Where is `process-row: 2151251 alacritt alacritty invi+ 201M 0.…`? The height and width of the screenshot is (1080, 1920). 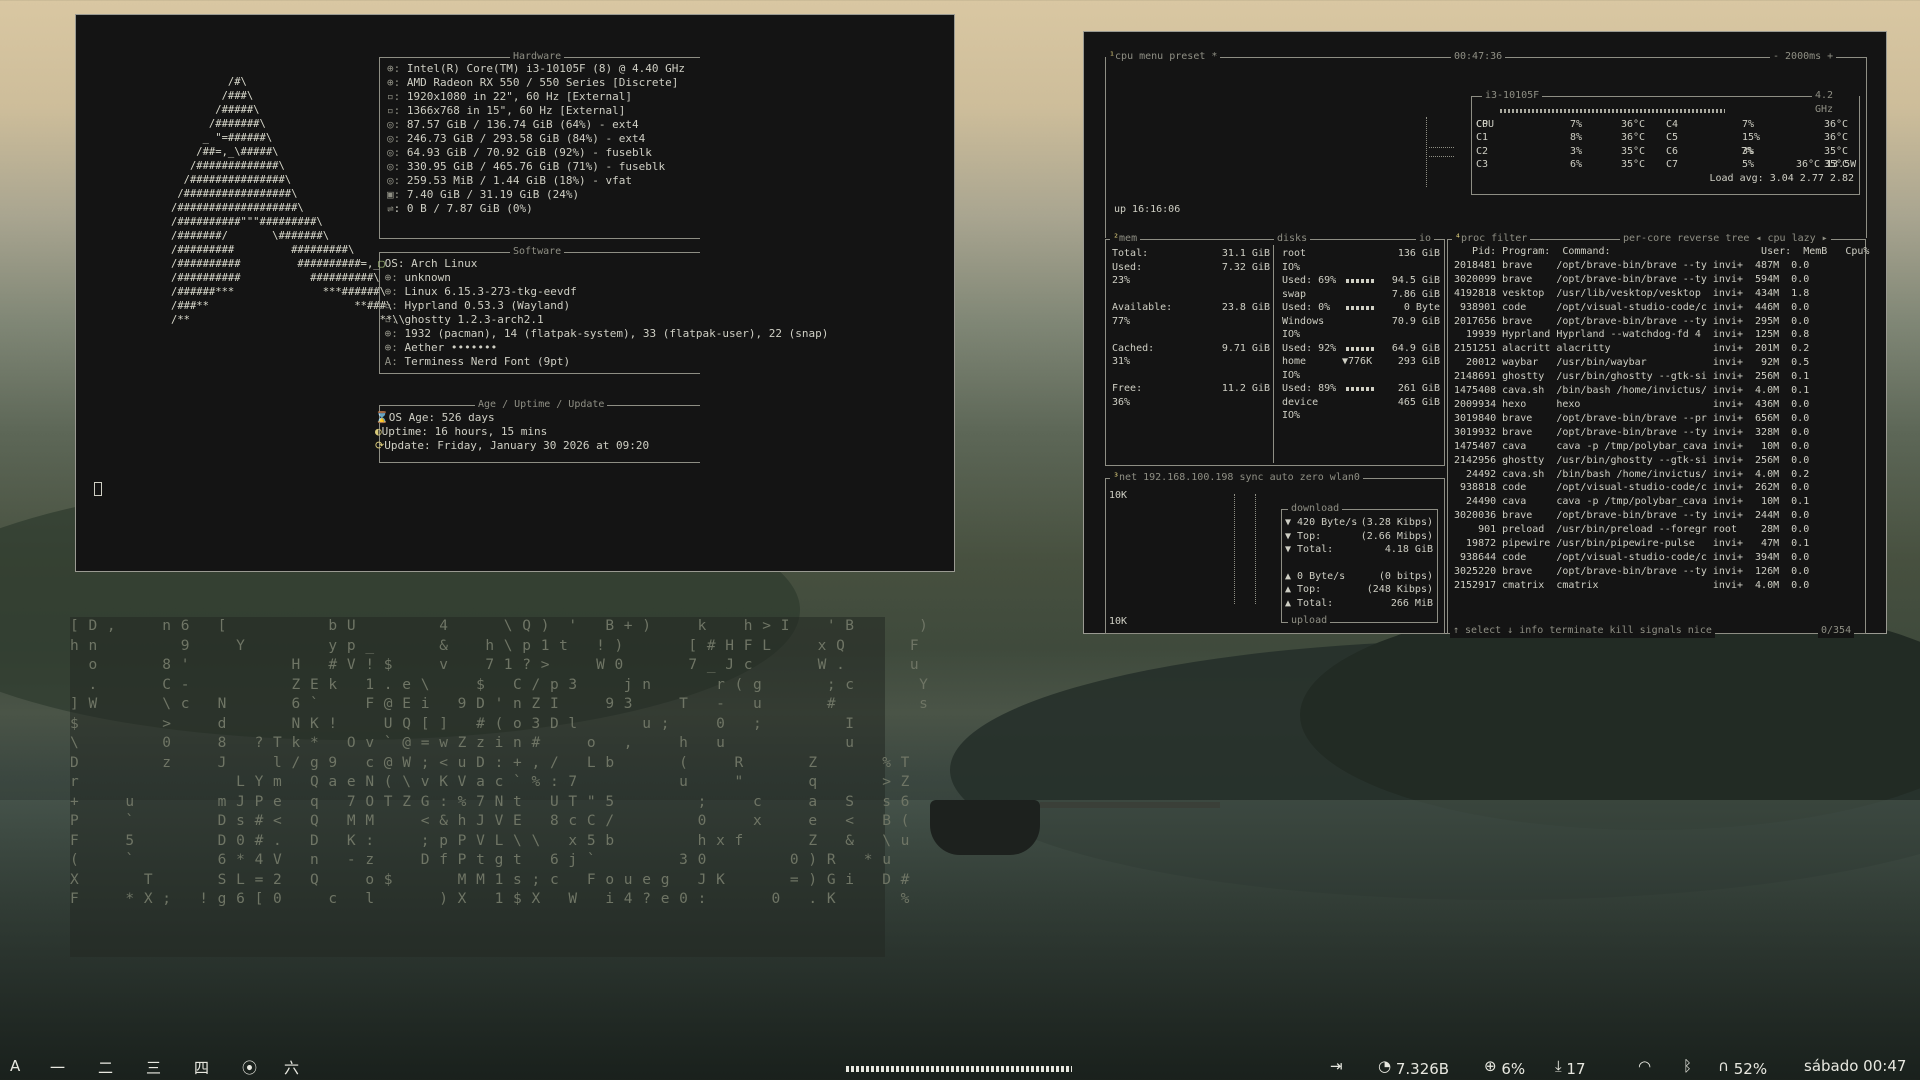
process-row: 2151251 alacritt alacritty invi+ 201M 0.… is located at coordinates (1654, 349).